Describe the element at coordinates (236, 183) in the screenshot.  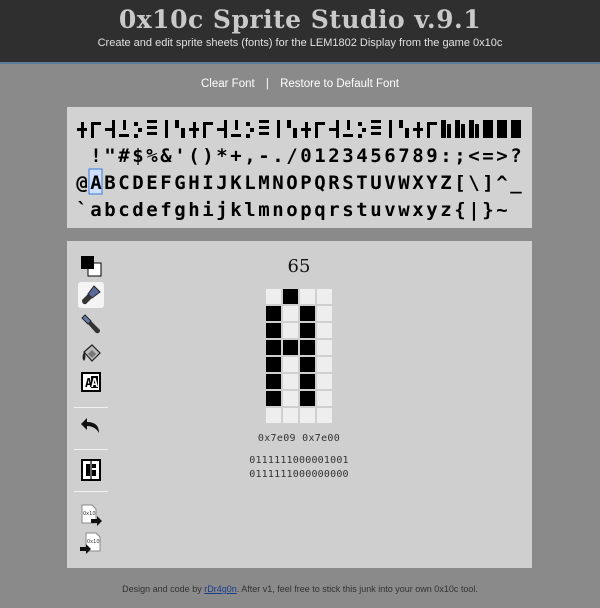
I see `font-glyph: K` at that location.